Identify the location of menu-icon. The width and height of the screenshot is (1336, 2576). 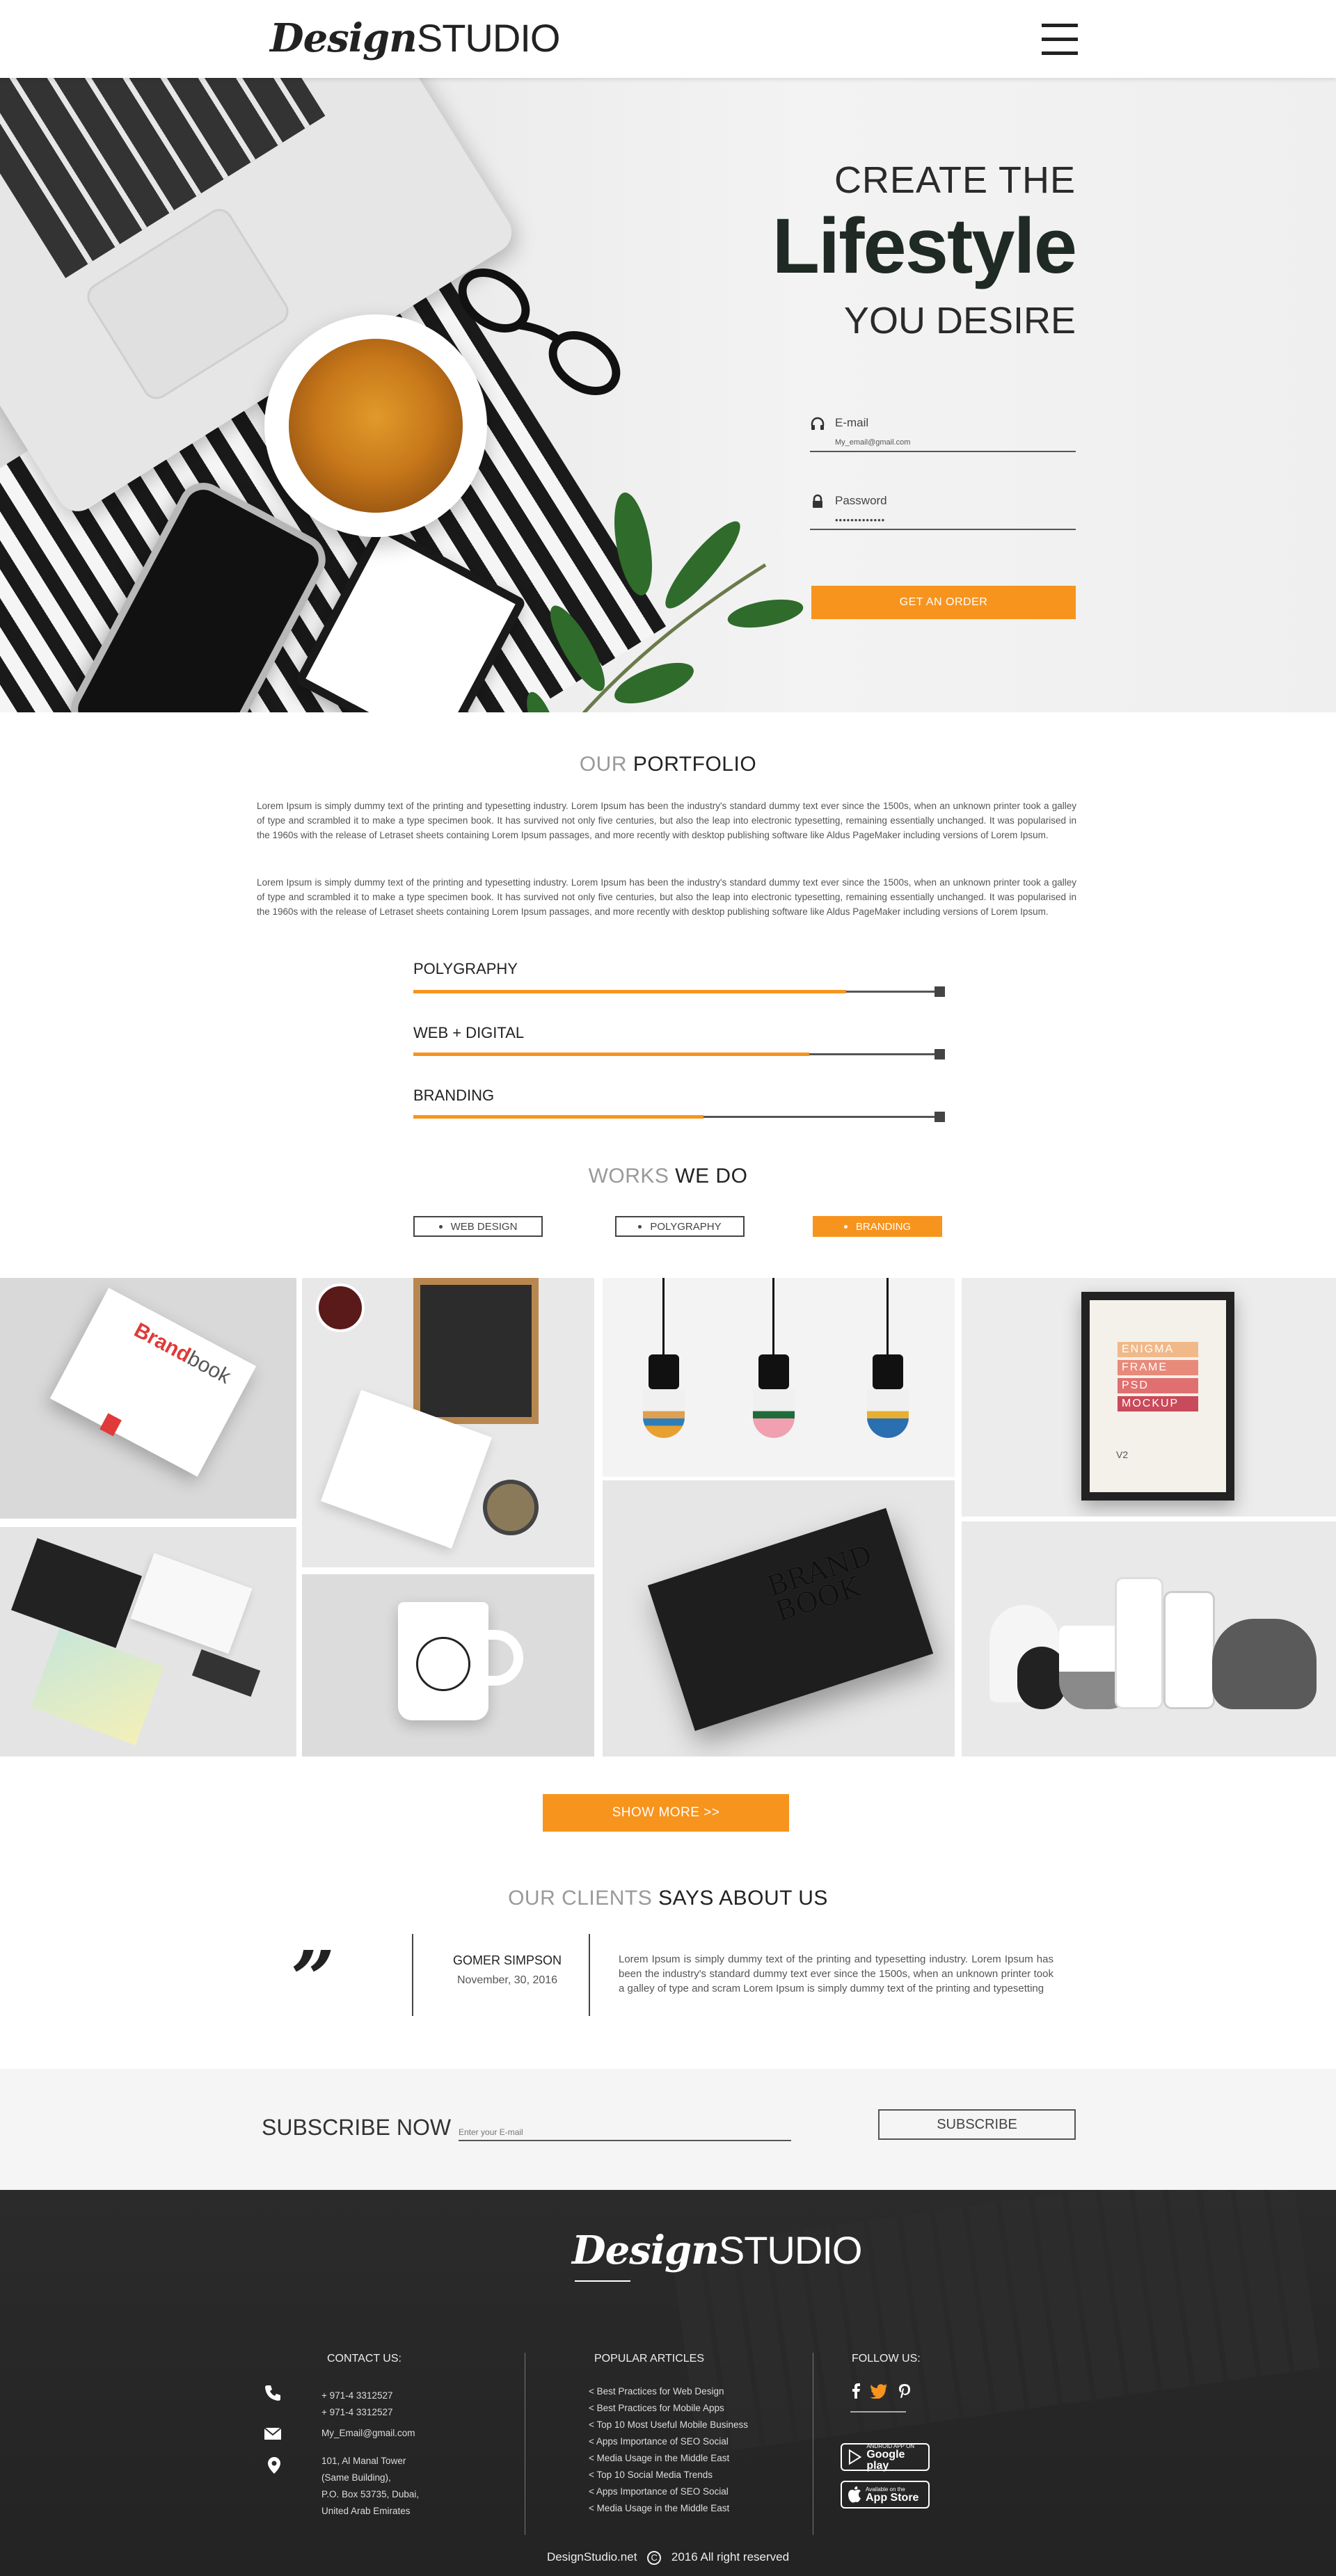
(1060, 39).